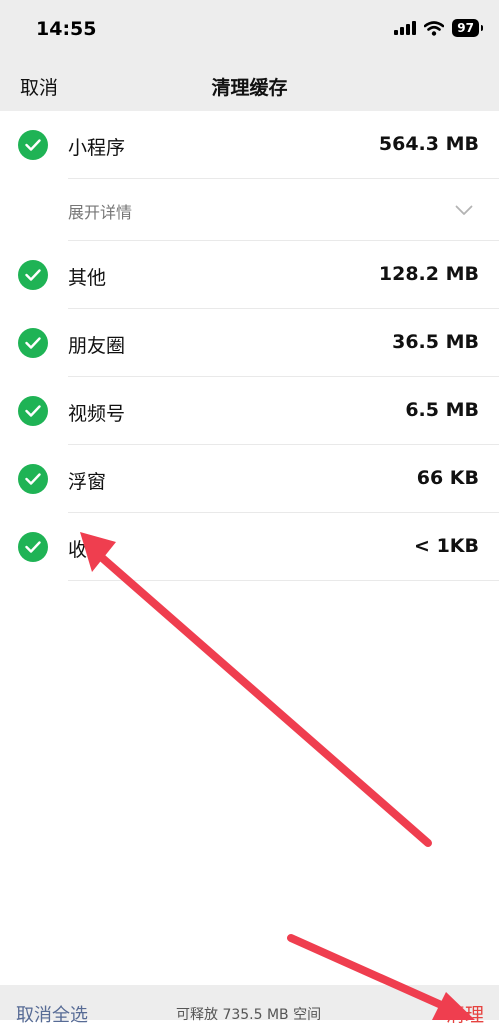 This screenshot has width=499, height=1027. Describe the element at coordinates (52, 1014) in the screenshot. I see `deselect-all-button: 取消全选` at that location.